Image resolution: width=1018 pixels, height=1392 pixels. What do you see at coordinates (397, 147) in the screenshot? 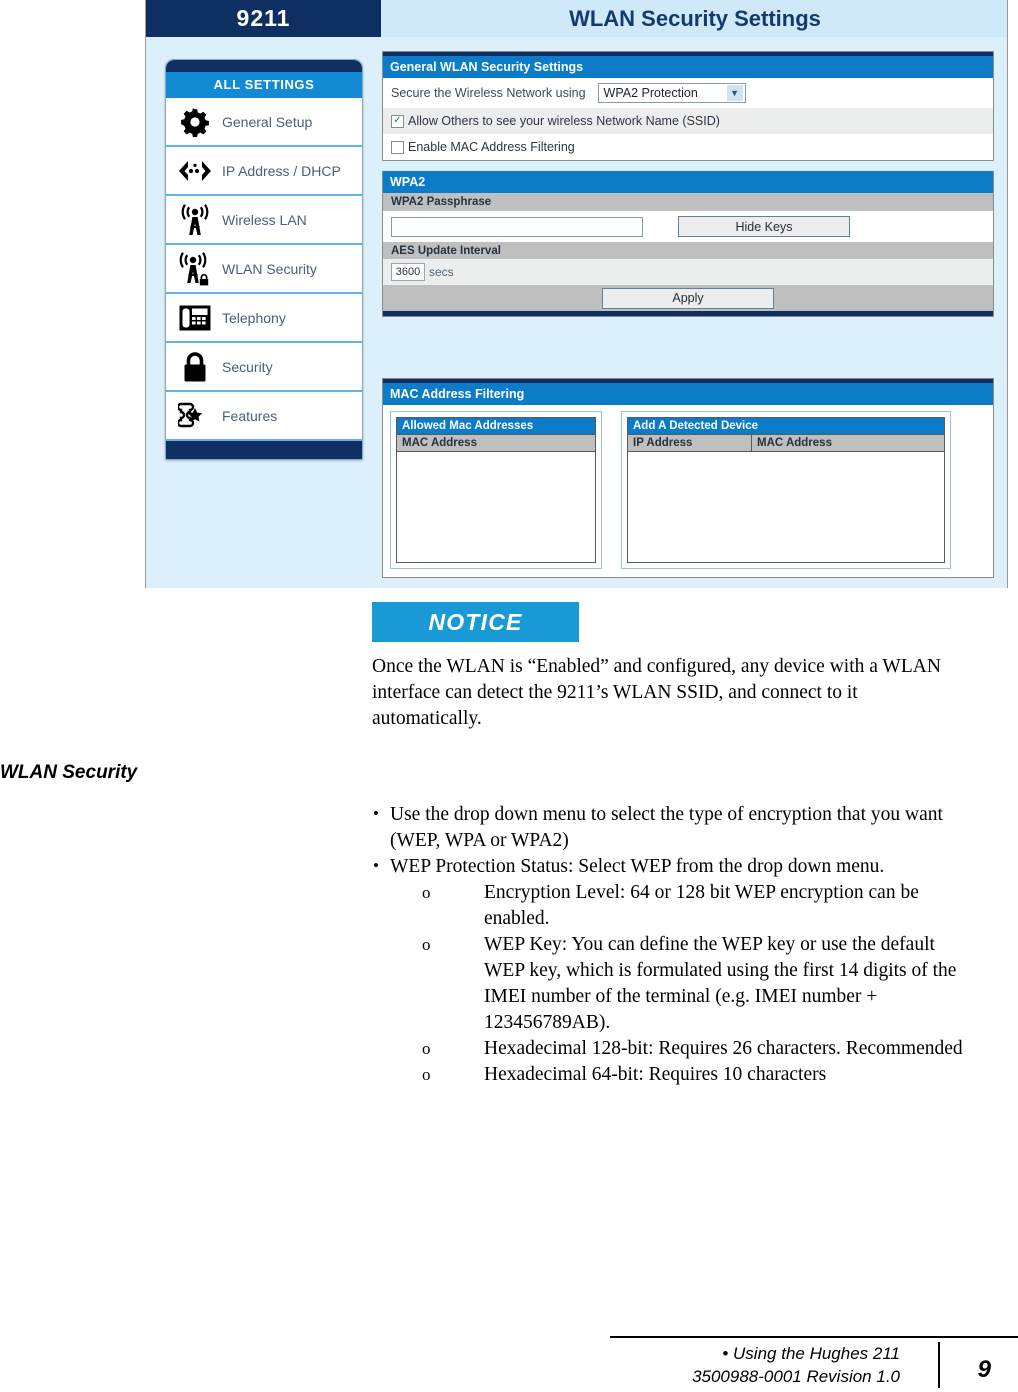
I see `enable-mac-filtering-checkbox` at bounding box center [397, 147].